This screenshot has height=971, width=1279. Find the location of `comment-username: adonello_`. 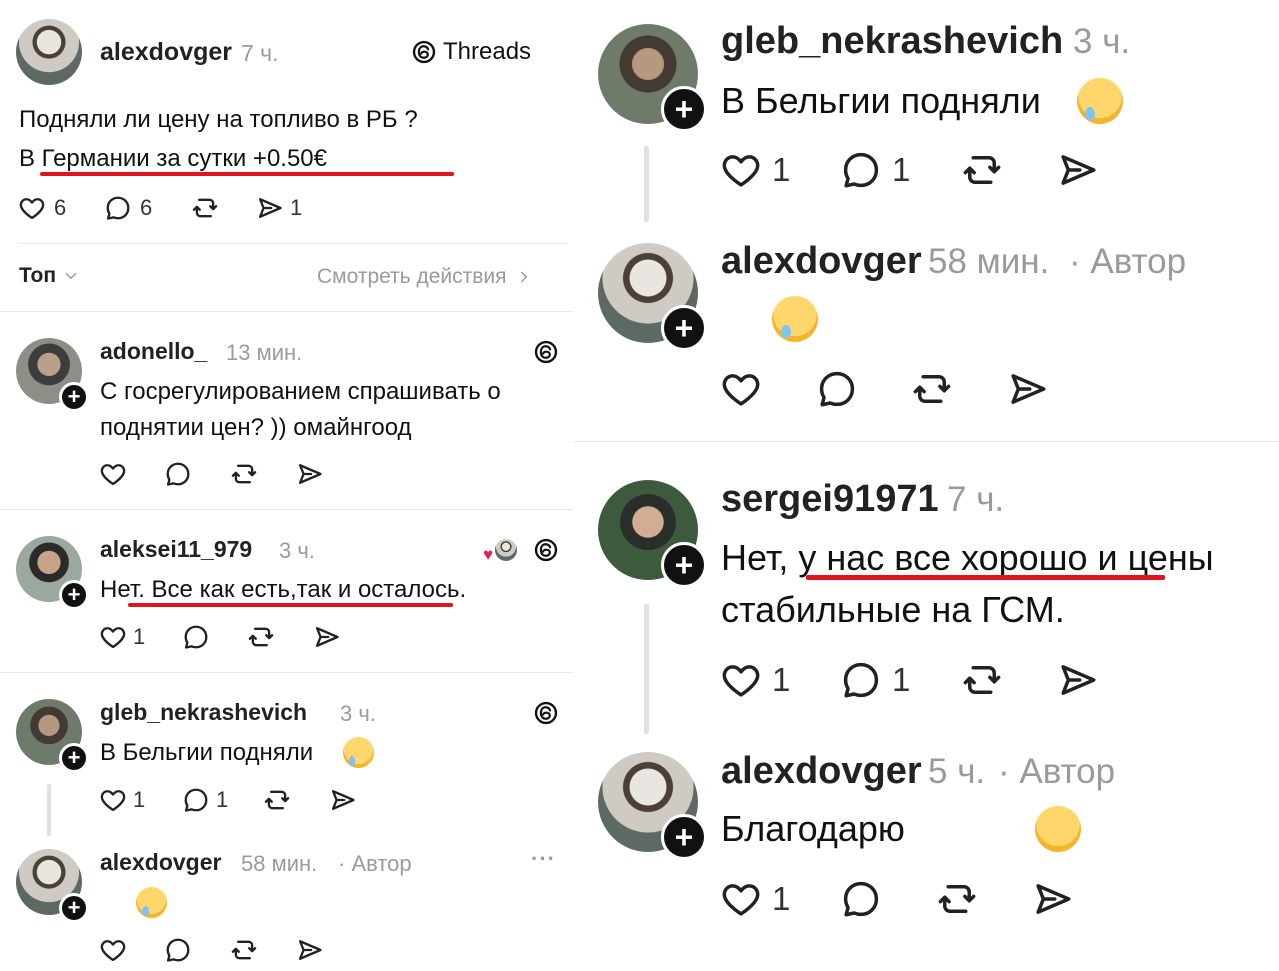

comment-username: adonello_ is located at coordinates (153, 351).